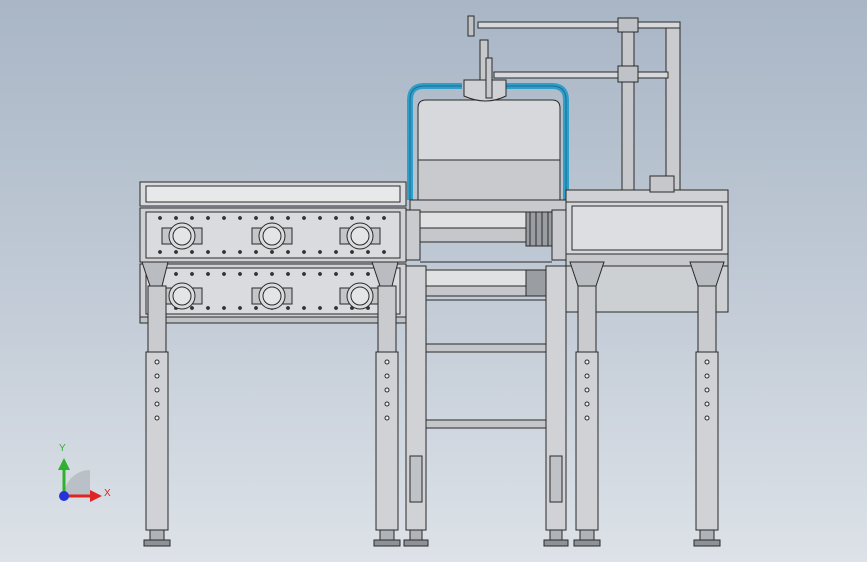  What do you see at coordinates (107, 493) in the screenshot?
I see `triad-x-label: X` at bounding box center [107, 493].